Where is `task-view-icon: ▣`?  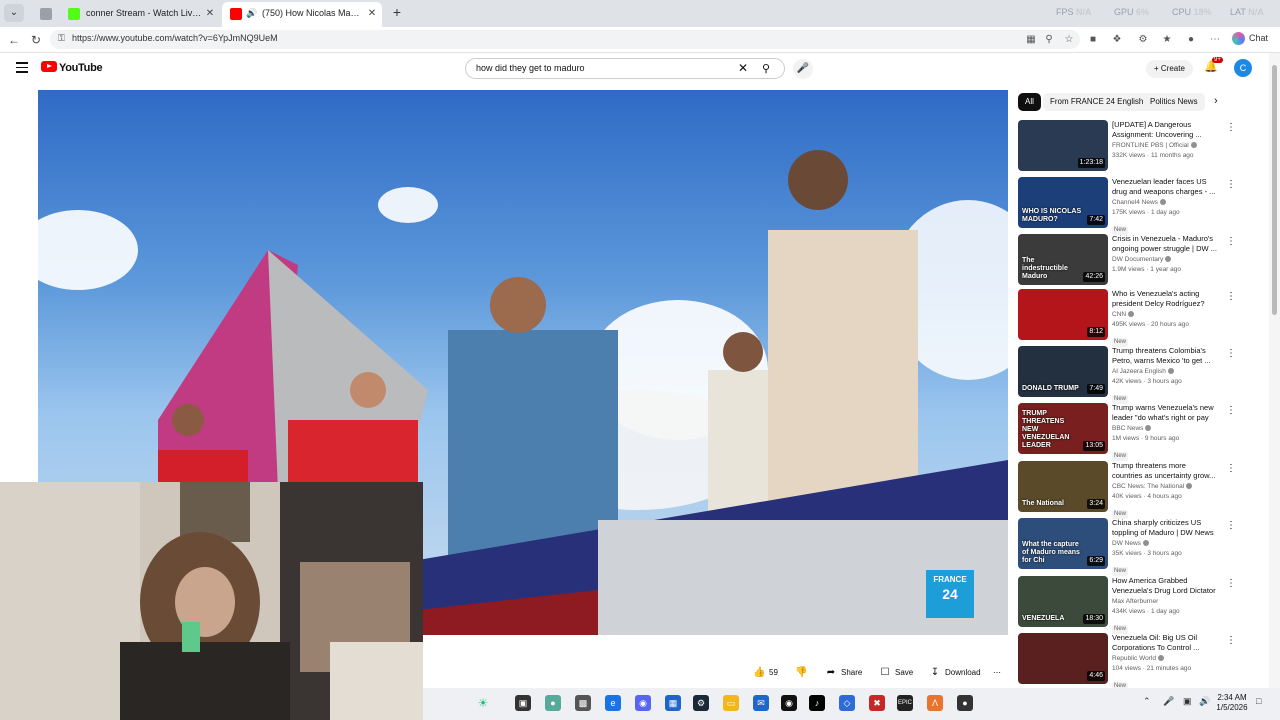 task-view-icon: ▣ is located at coordinates (523, 703).